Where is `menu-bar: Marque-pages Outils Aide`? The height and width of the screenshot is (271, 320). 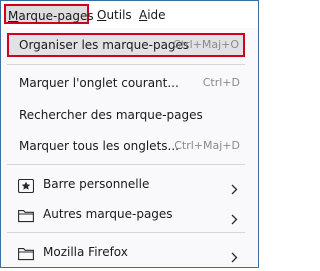
menu-bar: Marque-pages Outils Aide is located at coordinates (129, 14).